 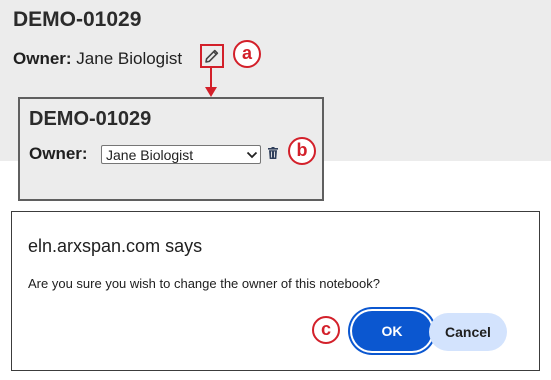 I want to click on dialog-origin: eln.arxspan.com says, so click(x=115, y=246).